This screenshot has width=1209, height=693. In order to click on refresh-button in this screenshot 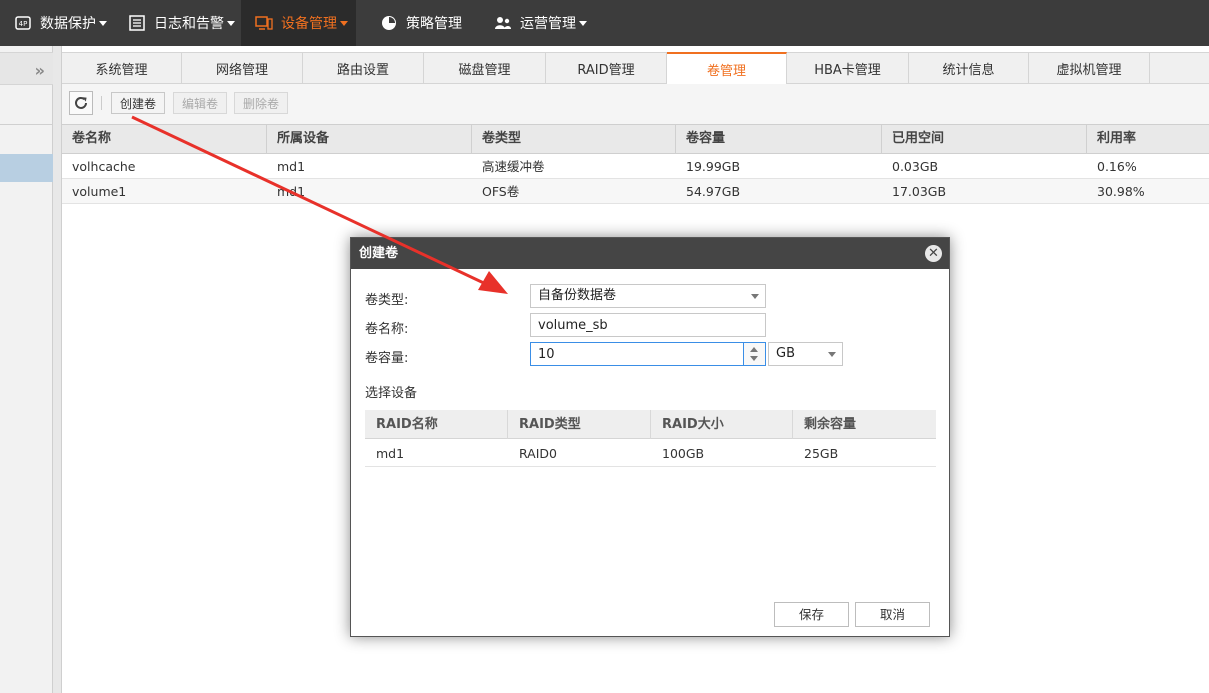, I will do `click(81, 103)`.